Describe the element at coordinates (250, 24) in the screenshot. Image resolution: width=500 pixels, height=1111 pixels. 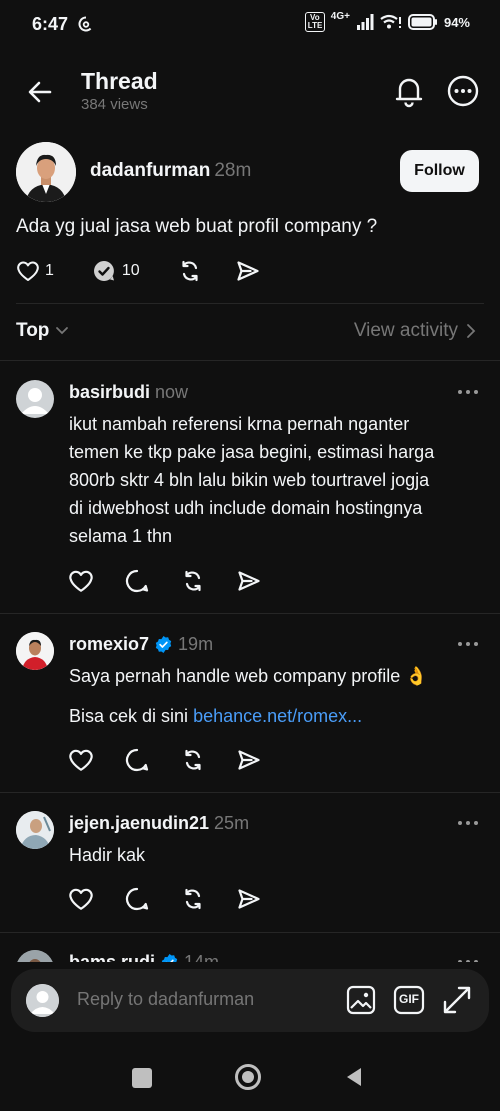
I see `status-bar: 6:47 Vo LTE 4G+ 94%` at that location.